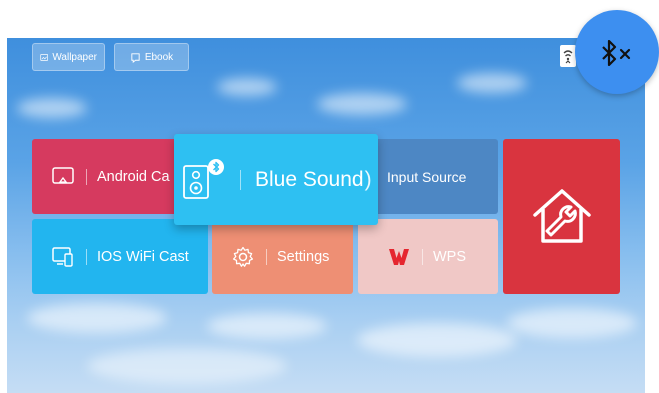 The height and width of the screenshot is (393, 659). I want to click on ebook-button: Ebook, so click(151, 57).